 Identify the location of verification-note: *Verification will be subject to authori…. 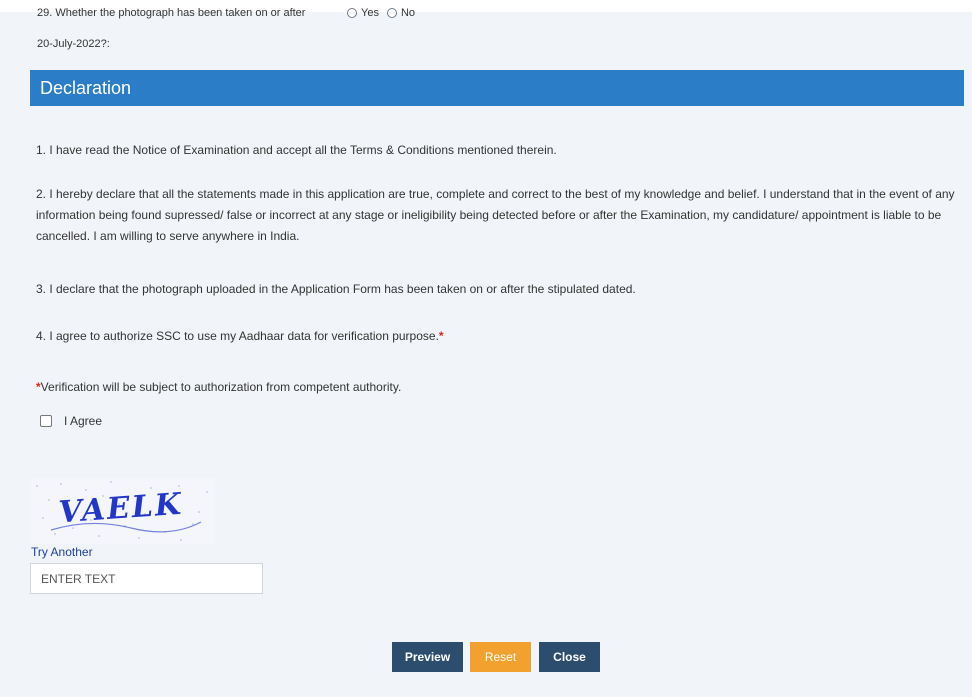
(501, 387).